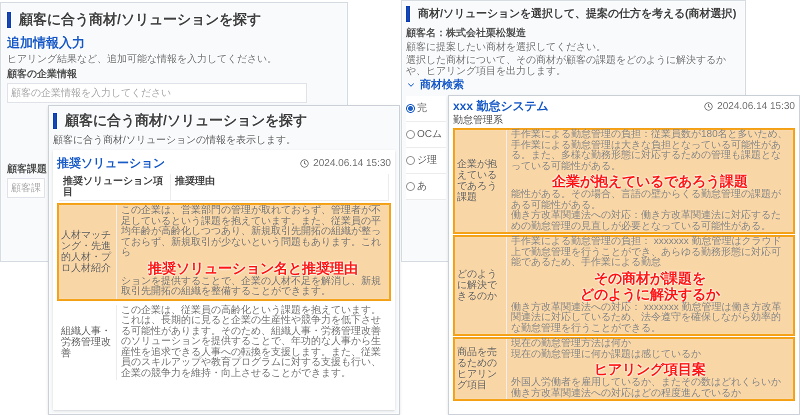 This screenshot has width=800, height=415. Describe the element at coordinates (251, 342) in the screenshot. I see `cell-paragraph: この企業は、従業員の高齢化という課題を抱えています。これは、長期的に見ると企業の生産性や競争力を低下させる可能性があります。そのため、組織人事・労務管理改善のソリューションを提供することで、年功的な人事から生産性を追求できる人事への転換を支援します。また、従業員のスキルアップや教育プログラムに対する支援も行い、企業の競争力を維持・向上させることができます。` at that location.